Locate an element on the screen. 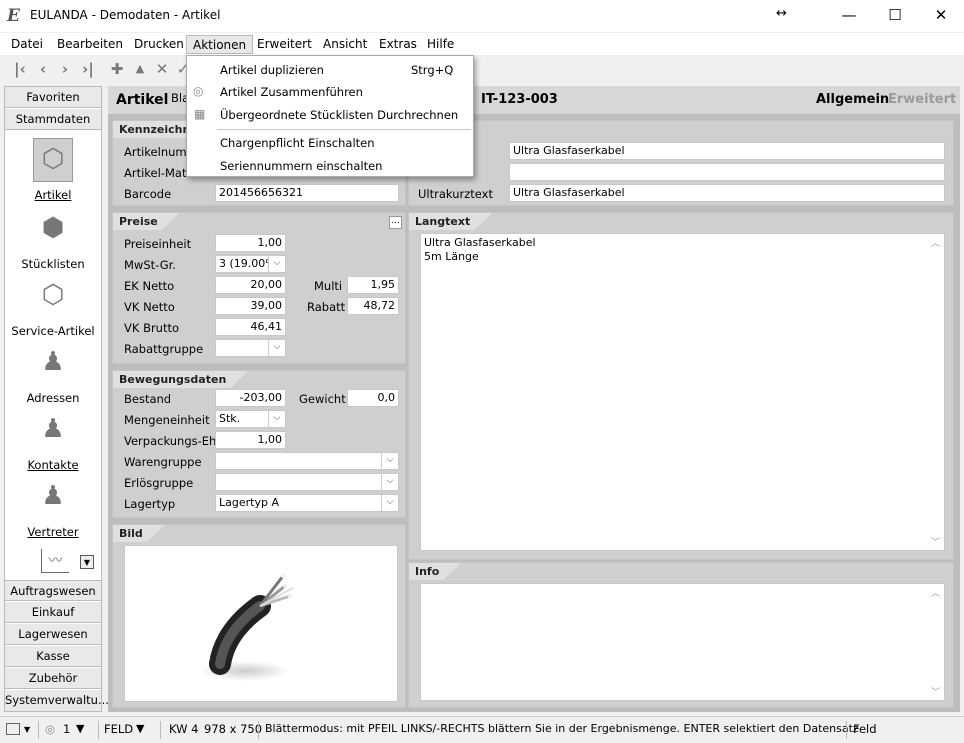 This screenshot has width=964, height=743. warengruppe-select: ⌵ is located at coordinates (307, 461).